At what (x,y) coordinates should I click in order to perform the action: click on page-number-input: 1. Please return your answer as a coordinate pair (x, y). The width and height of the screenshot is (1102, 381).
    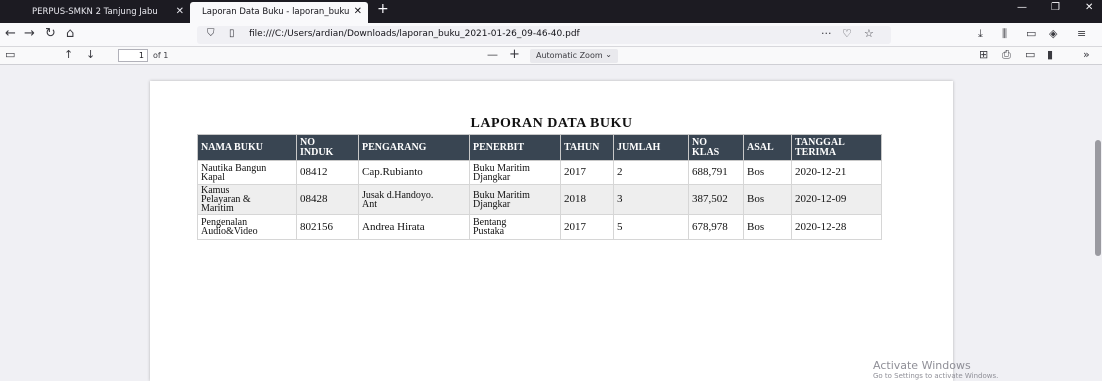
    Looking at the image, I should click on (133, 55).